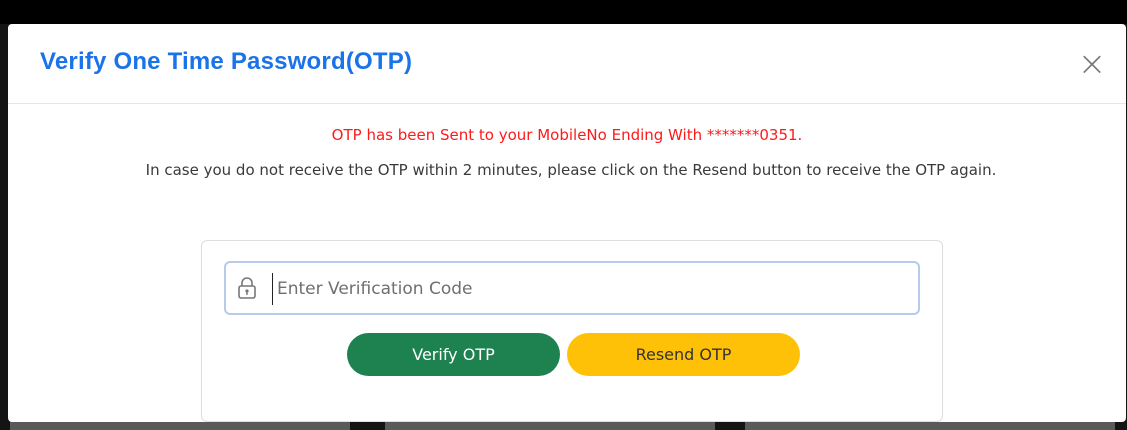 This screenshot has width=1127, height=430. What do you see at coordinates (226, 61) in the screenshot?
I see `modal-title: Verify One Time Password(OTP)` at bounding box center [226, 61].